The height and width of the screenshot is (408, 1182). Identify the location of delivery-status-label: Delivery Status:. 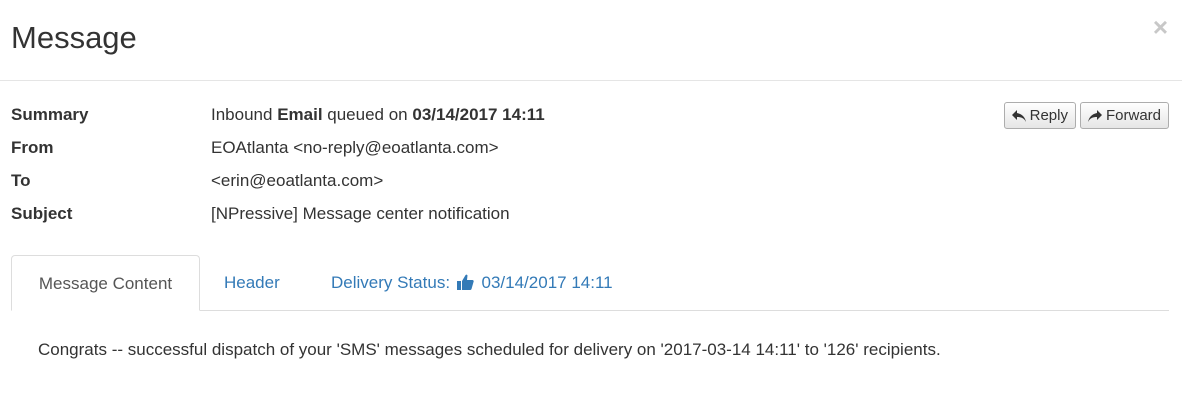
(391, 282).